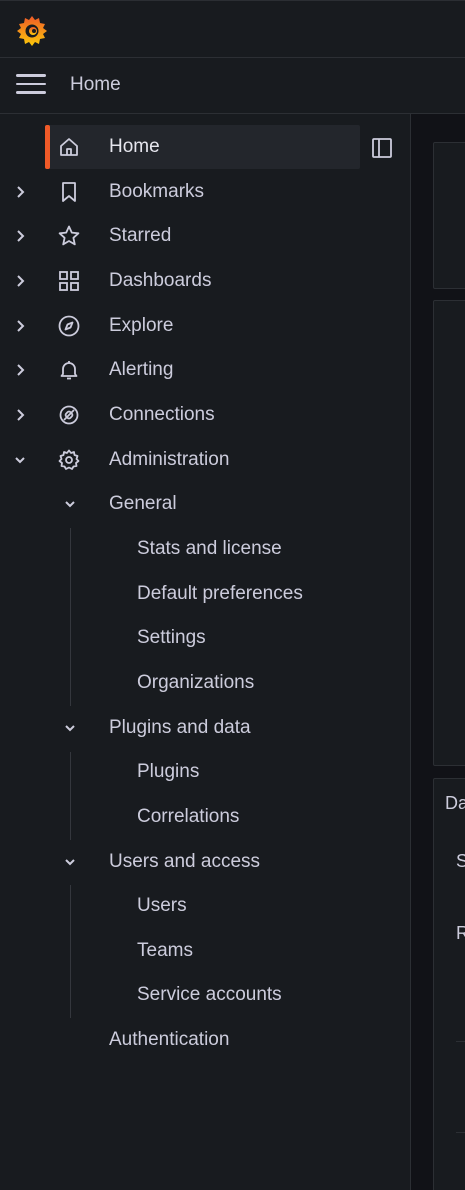  I want to click on nav-item-plugins: Plugins, so click(205, 772).